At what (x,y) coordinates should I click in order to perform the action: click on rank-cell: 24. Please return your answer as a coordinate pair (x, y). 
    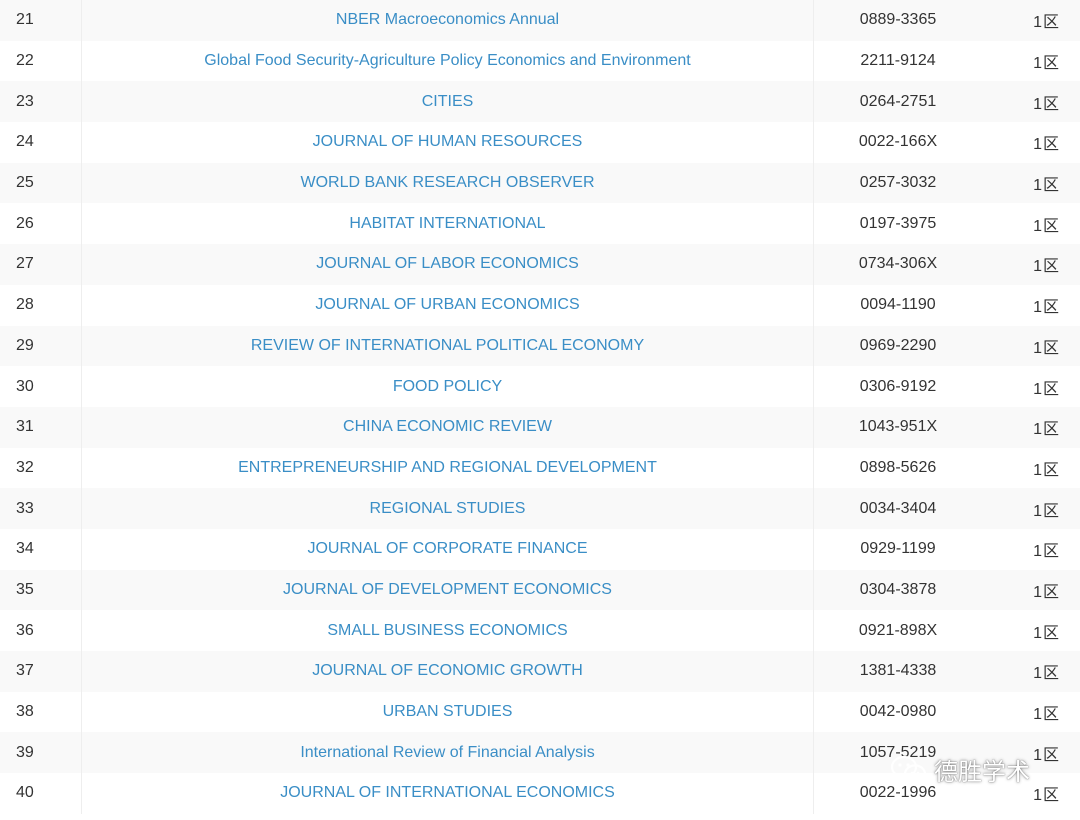
    Looking at the image, I should click on (41, 142).